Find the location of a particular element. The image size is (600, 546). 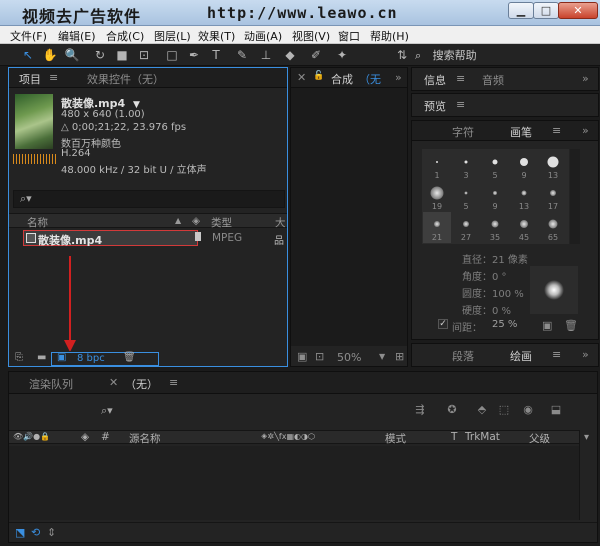

flowchart-icon: 品 is located at coordinates (279, 239).